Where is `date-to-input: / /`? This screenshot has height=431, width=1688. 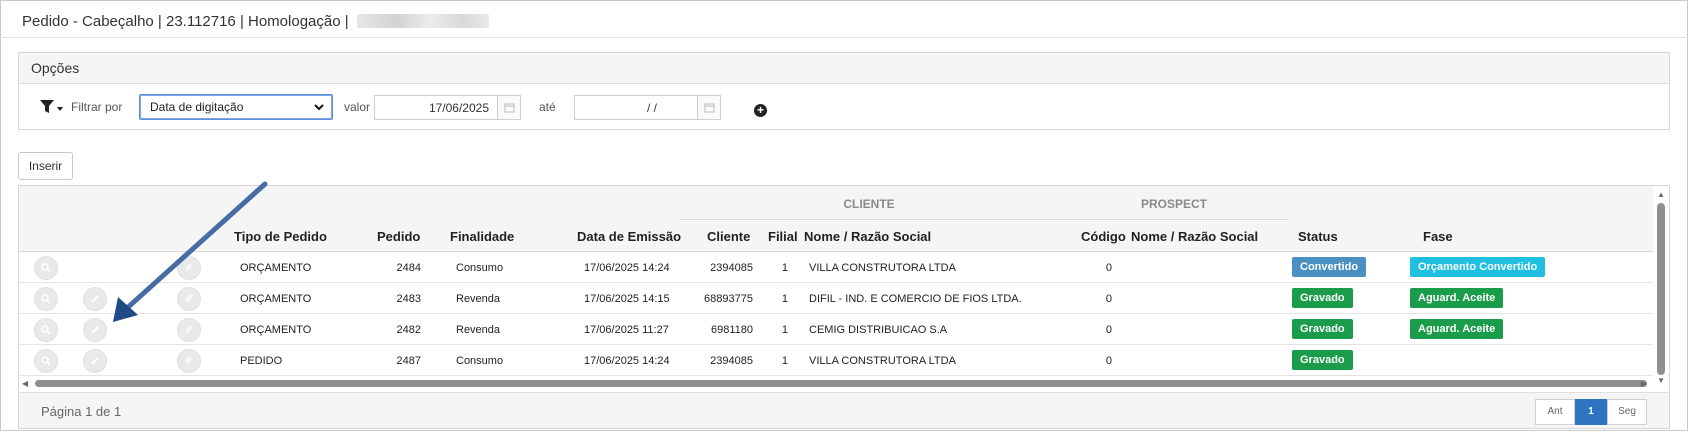 date-to-input: / / is located at coordinates (636, 107).